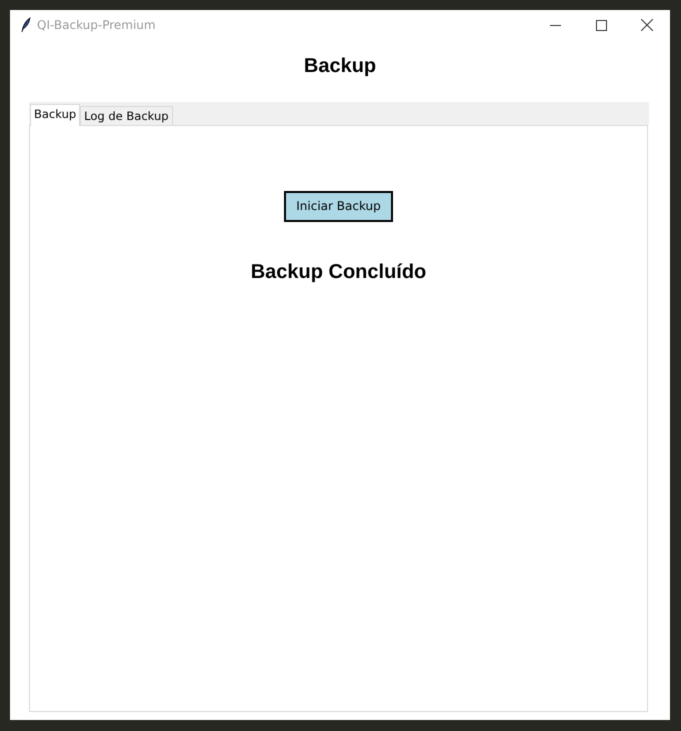 The height and width of the screenshot is (731, 681). What do you see at coordinates (26, 25) in the screenshot?
I see `feather-icon` at bounding box center [26, 25].